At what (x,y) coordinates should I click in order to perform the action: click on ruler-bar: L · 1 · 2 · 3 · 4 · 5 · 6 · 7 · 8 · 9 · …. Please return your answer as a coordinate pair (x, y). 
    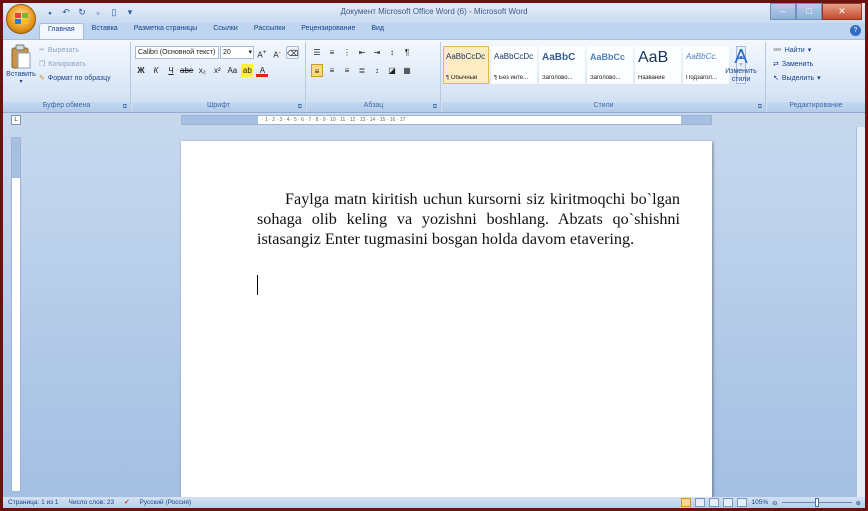
    Looking at the image, I should click on (434, 120).